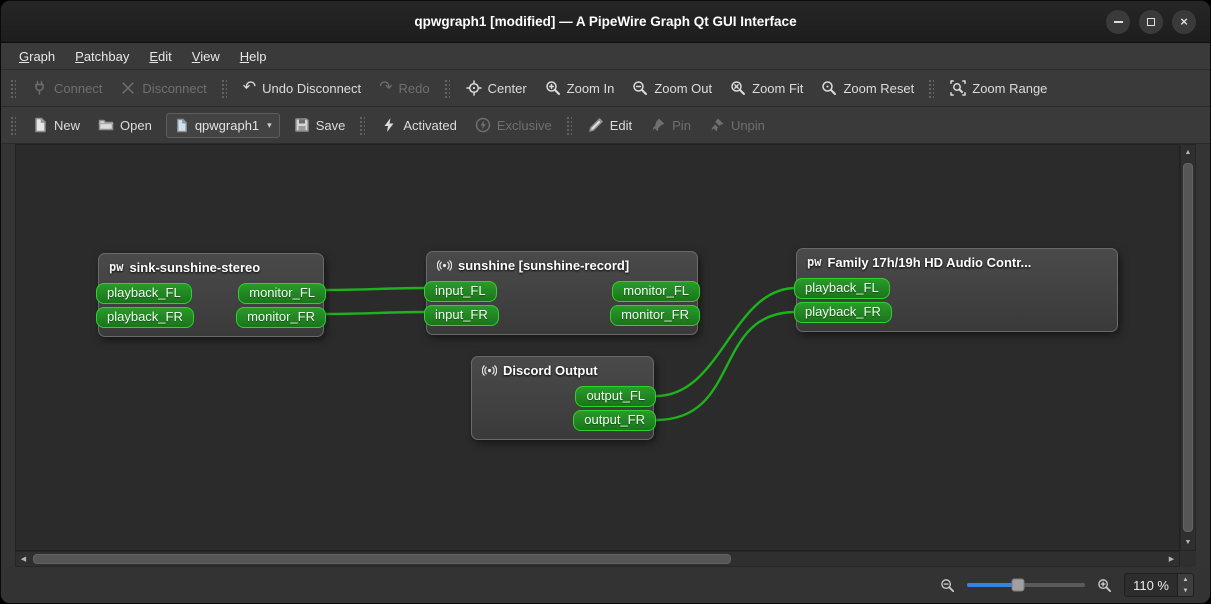  I want to click on zoom-spin-down-button: ▼, so click(1185, 590).